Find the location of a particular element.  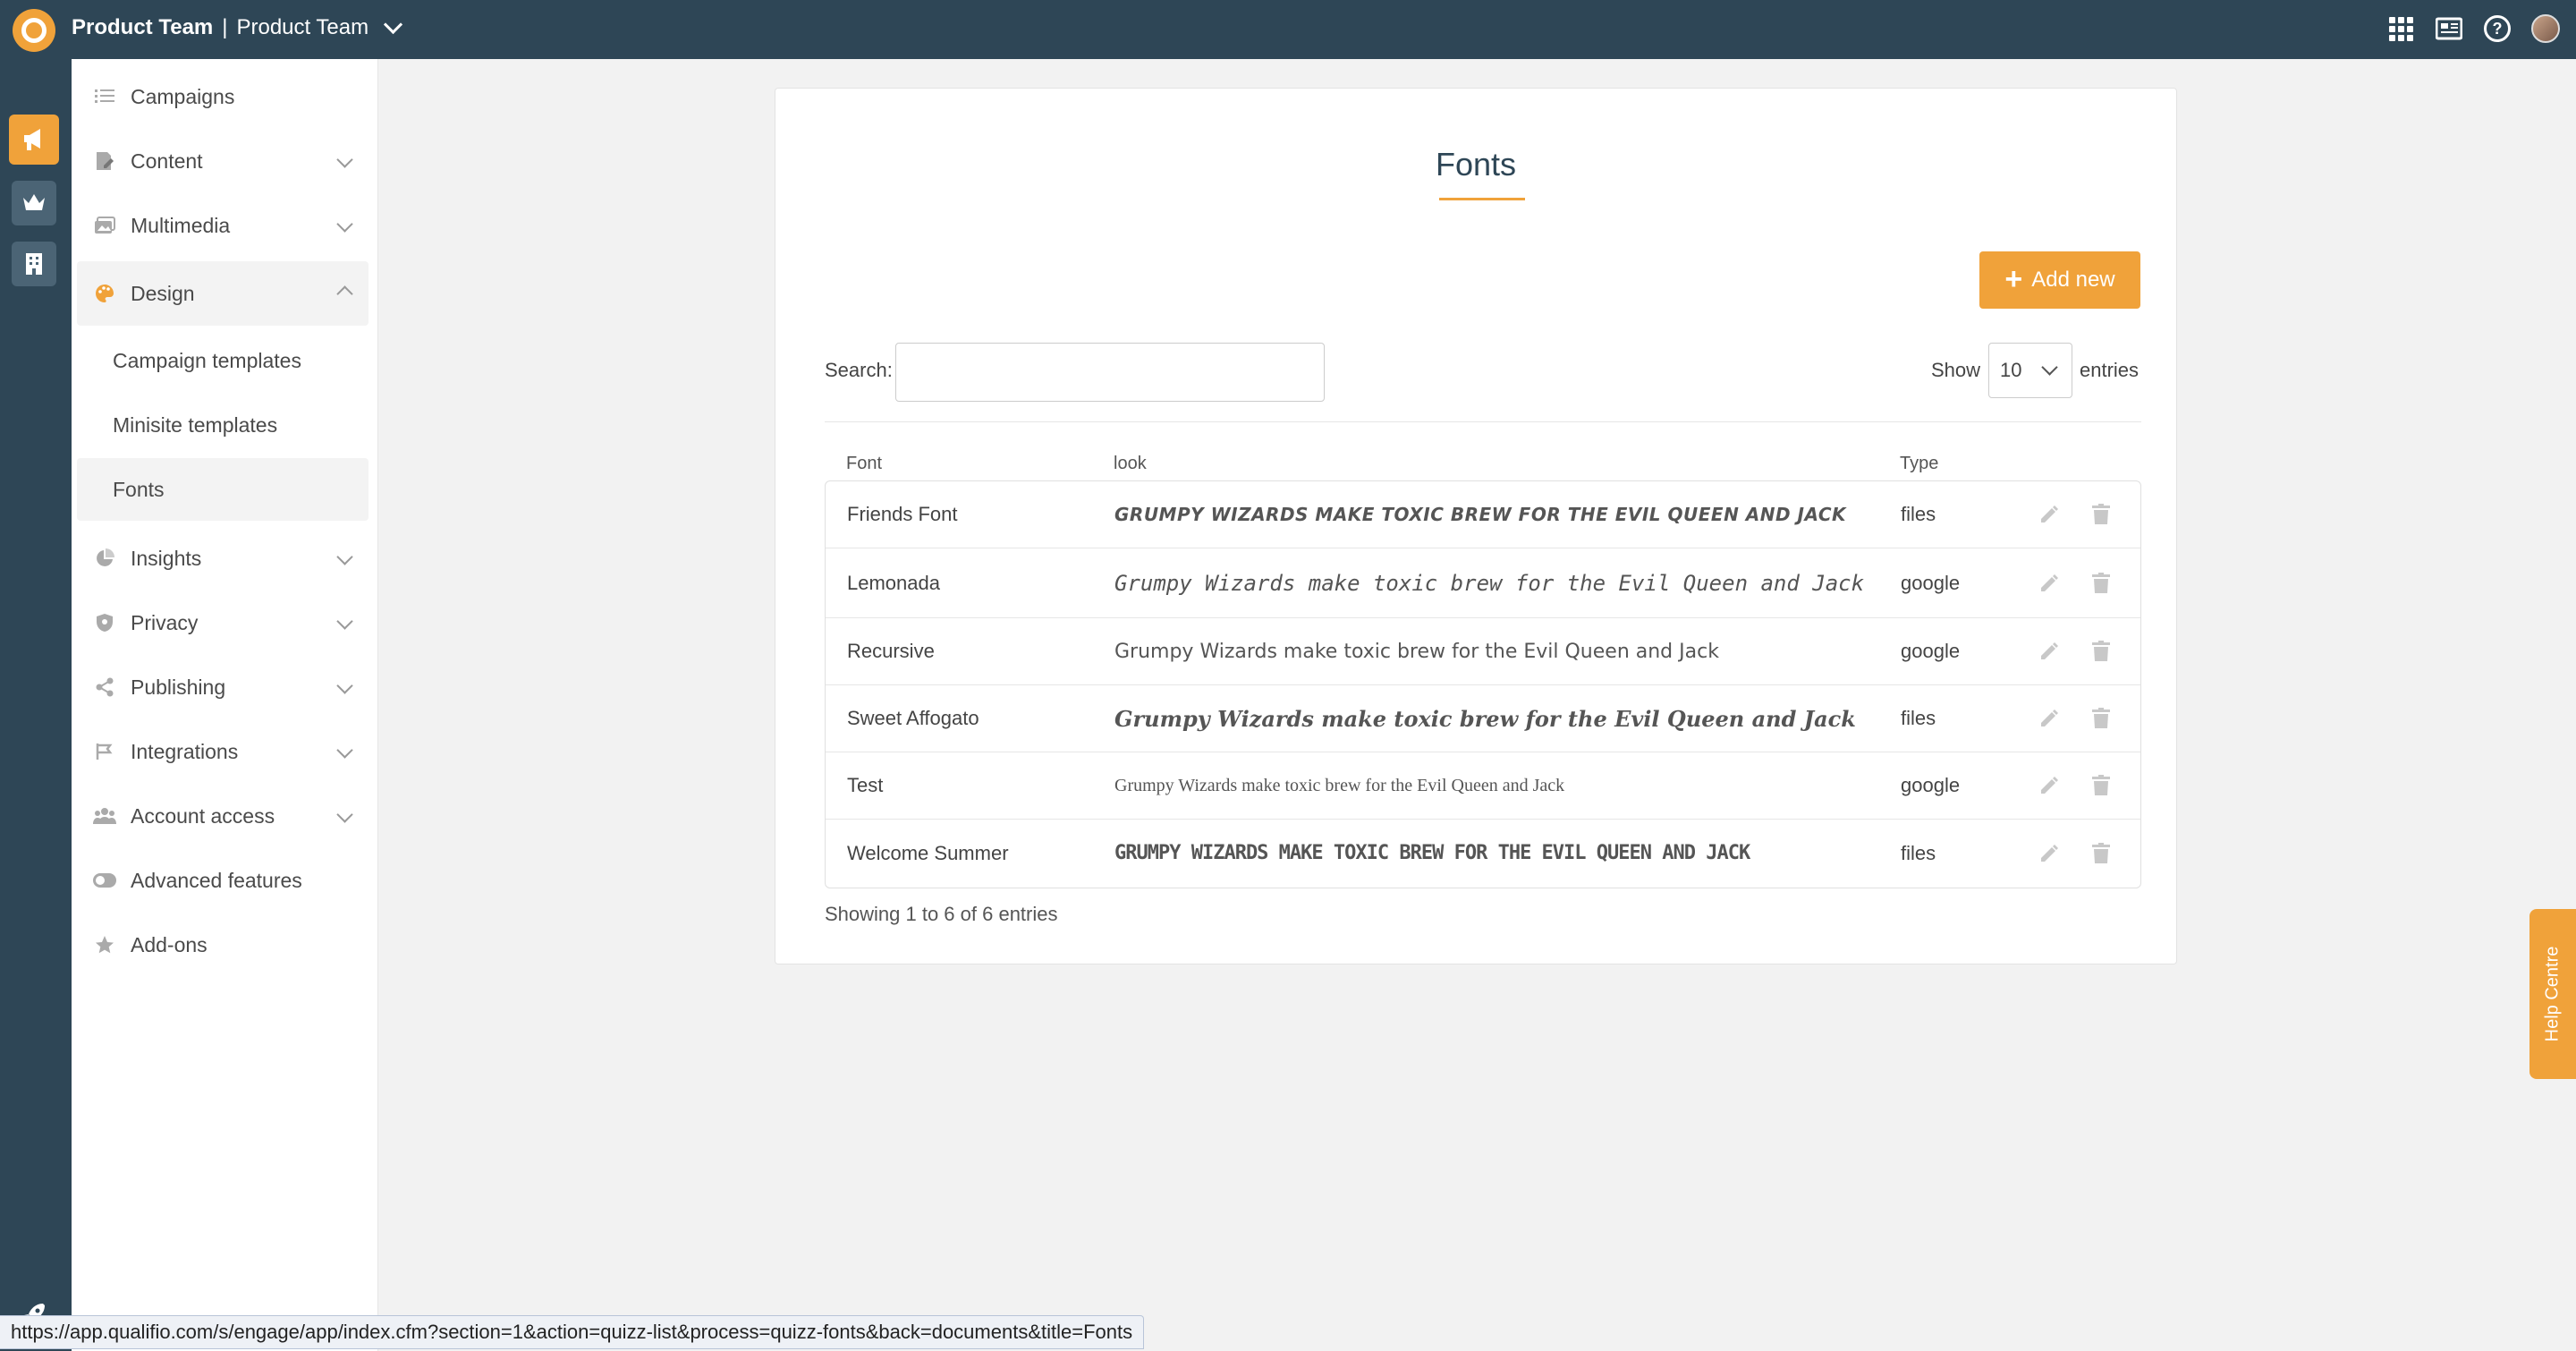

divider is located at coordinates (1483, 421).